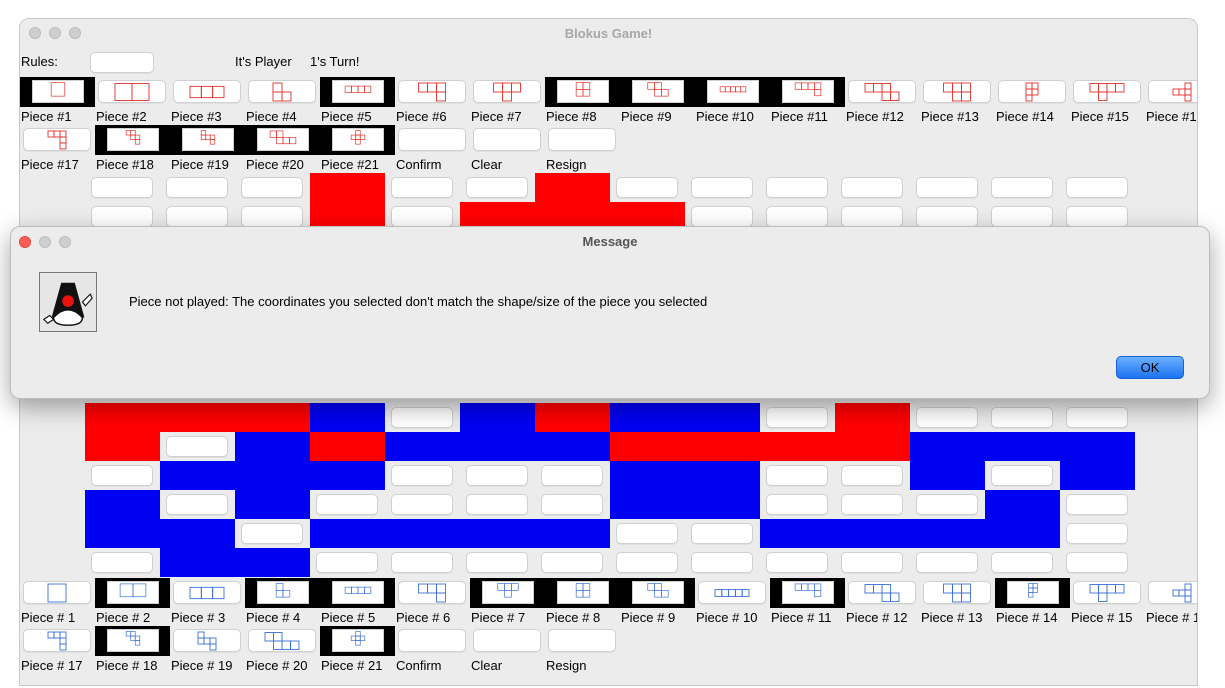  What do you see at coordinates (432, 640) in the screenshot?
I see `bottom-confirm-button` at bounding box center [432, 640].